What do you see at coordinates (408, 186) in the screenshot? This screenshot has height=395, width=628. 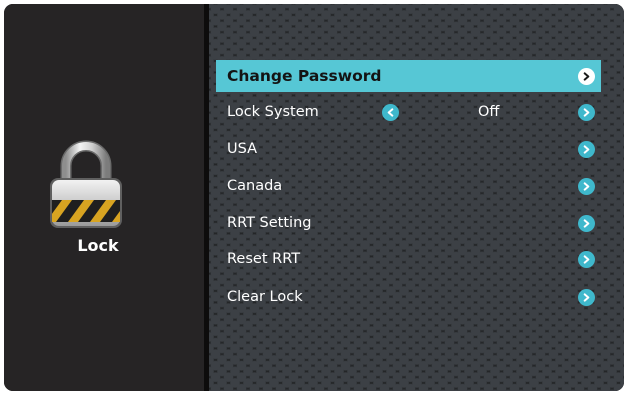 I see `menu-item-canada: Canada` at bounding box center [408, 186].